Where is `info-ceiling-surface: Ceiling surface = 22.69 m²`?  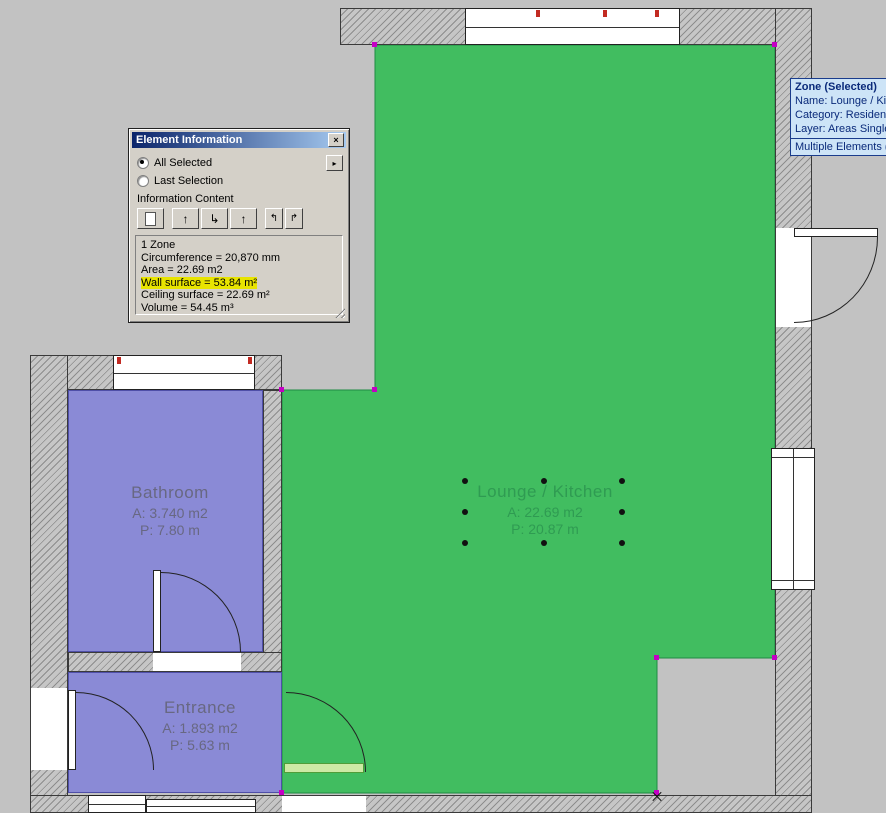 info-ceiling-surface: Ceiling surface = 22.69 m² is located at coordinates (205, 295).